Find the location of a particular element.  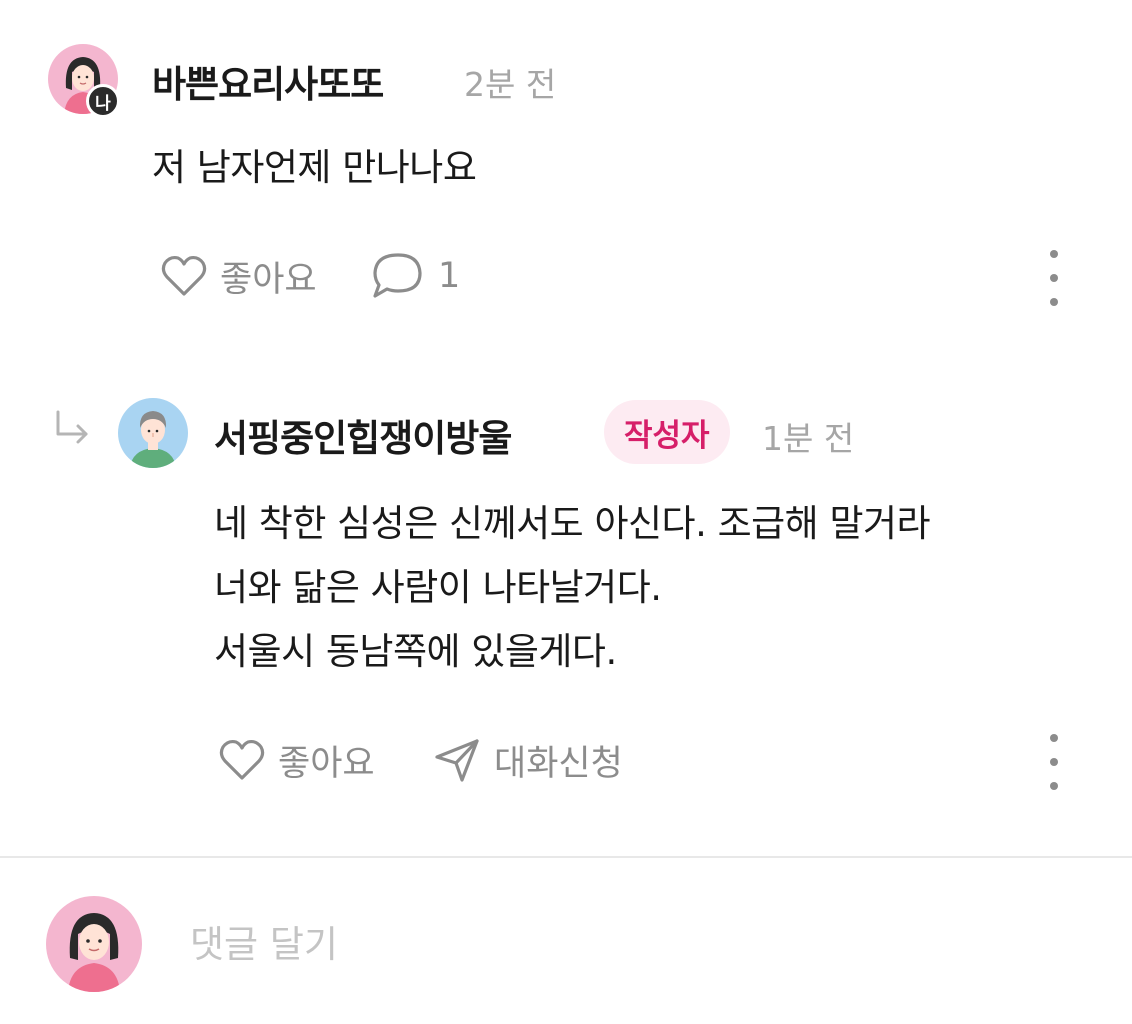

reply-text-line-2: 너와 닮은 사람이 나타날거다. is located at coordinates (438, 587).